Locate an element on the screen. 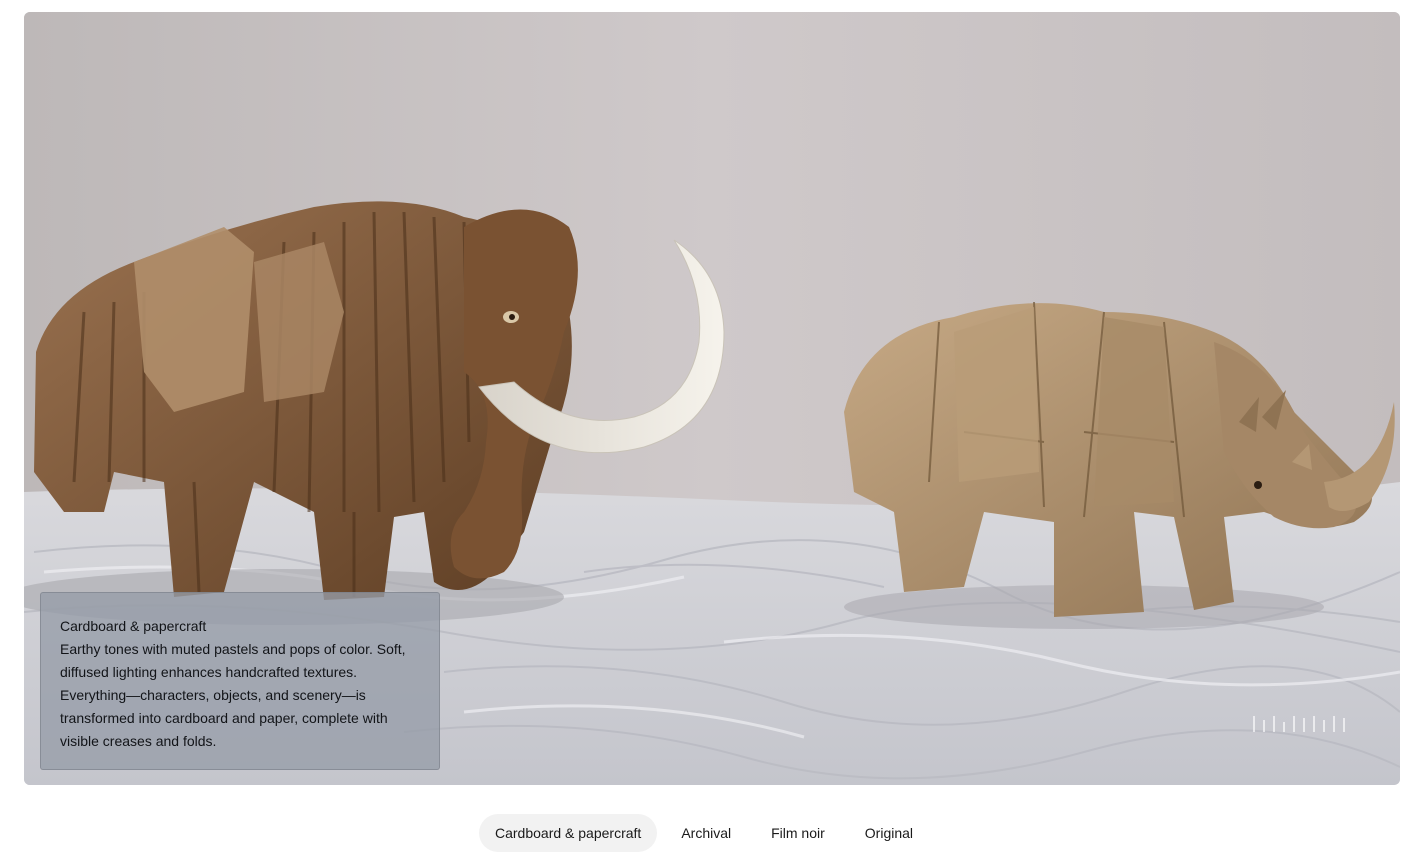  watermark-logo-icon is located at coordinates (1299, 724).